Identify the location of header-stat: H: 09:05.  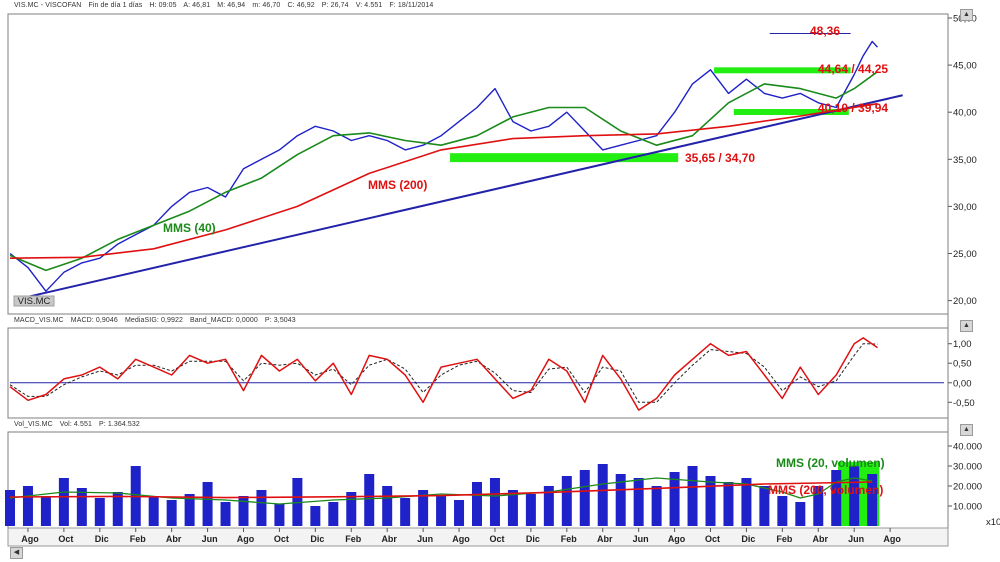
(163, 5).